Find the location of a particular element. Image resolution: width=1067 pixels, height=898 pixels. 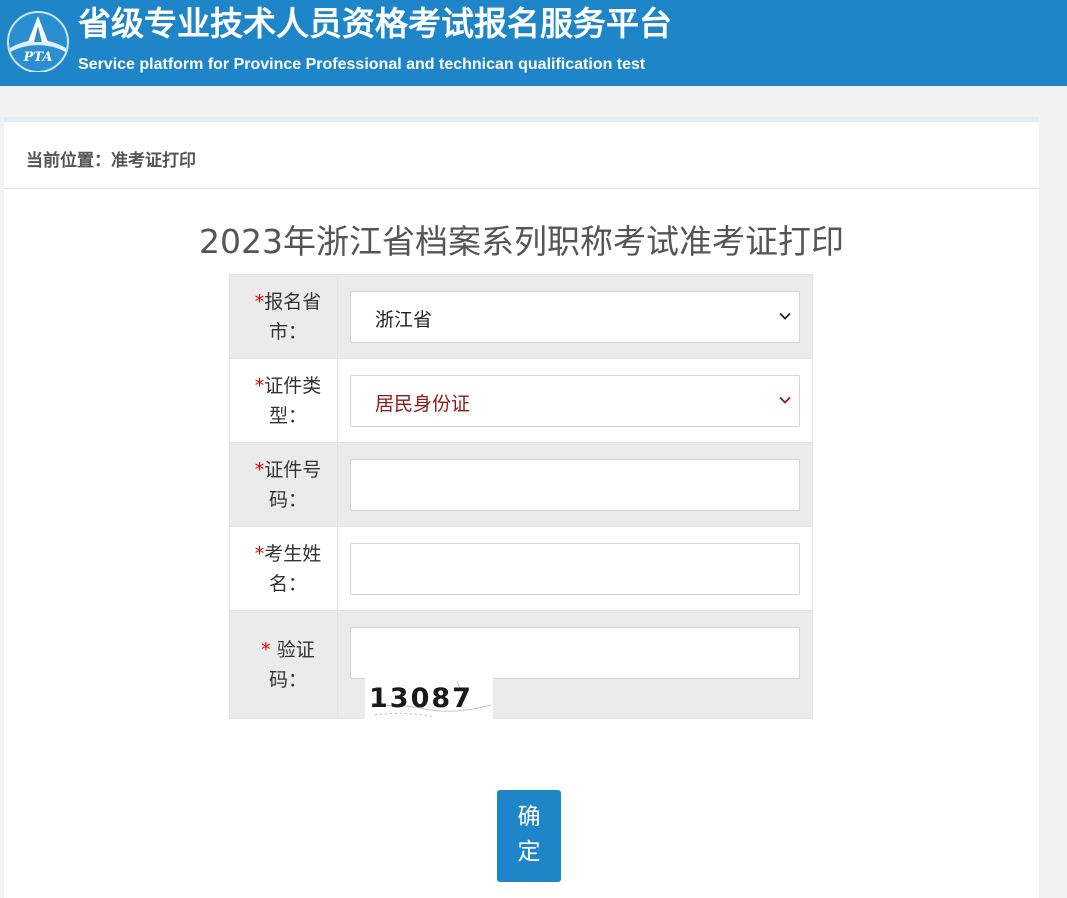

confirm-button: 确定 is located at coordinates (529, 836).